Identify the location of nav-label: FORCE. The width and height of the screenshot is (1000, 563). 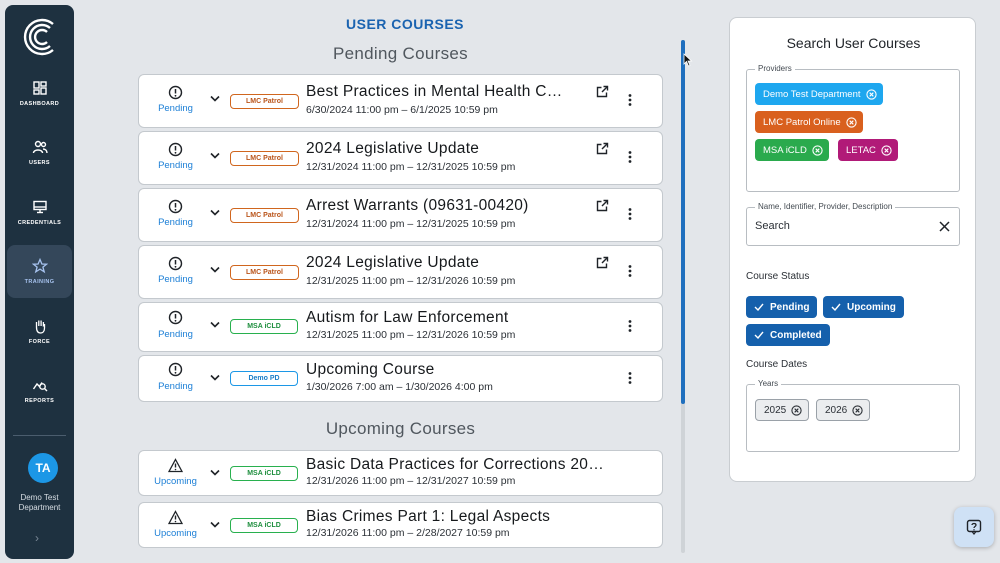
(39, 342).